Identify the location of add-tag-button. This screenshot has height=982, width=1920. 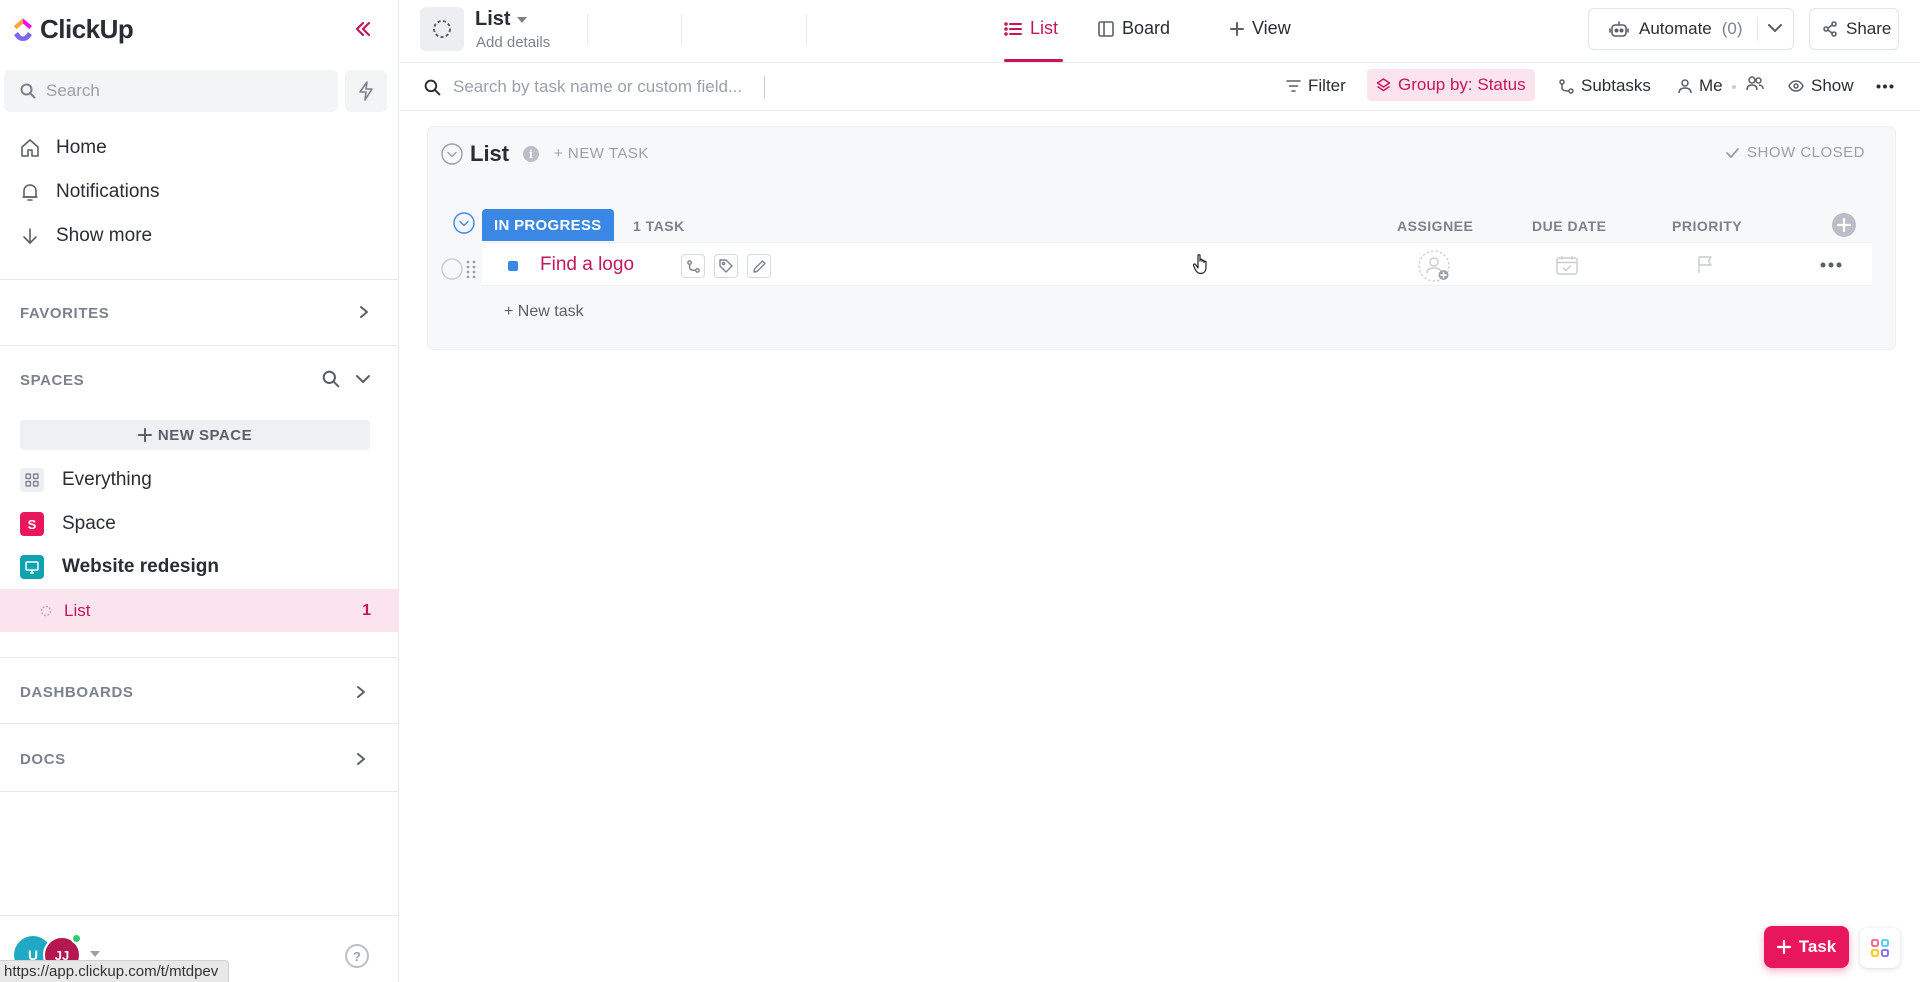
(726, 266).